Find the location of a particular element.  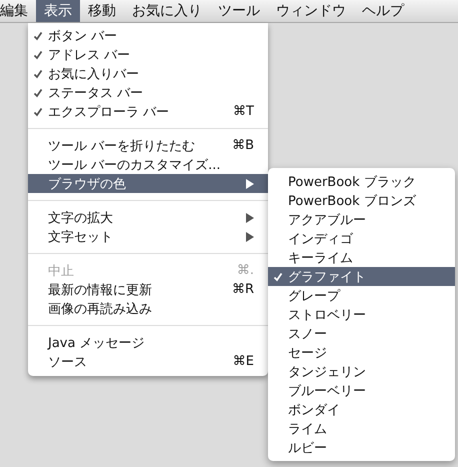

menu-item-label: ルビー is located at coordinates (308, 448).